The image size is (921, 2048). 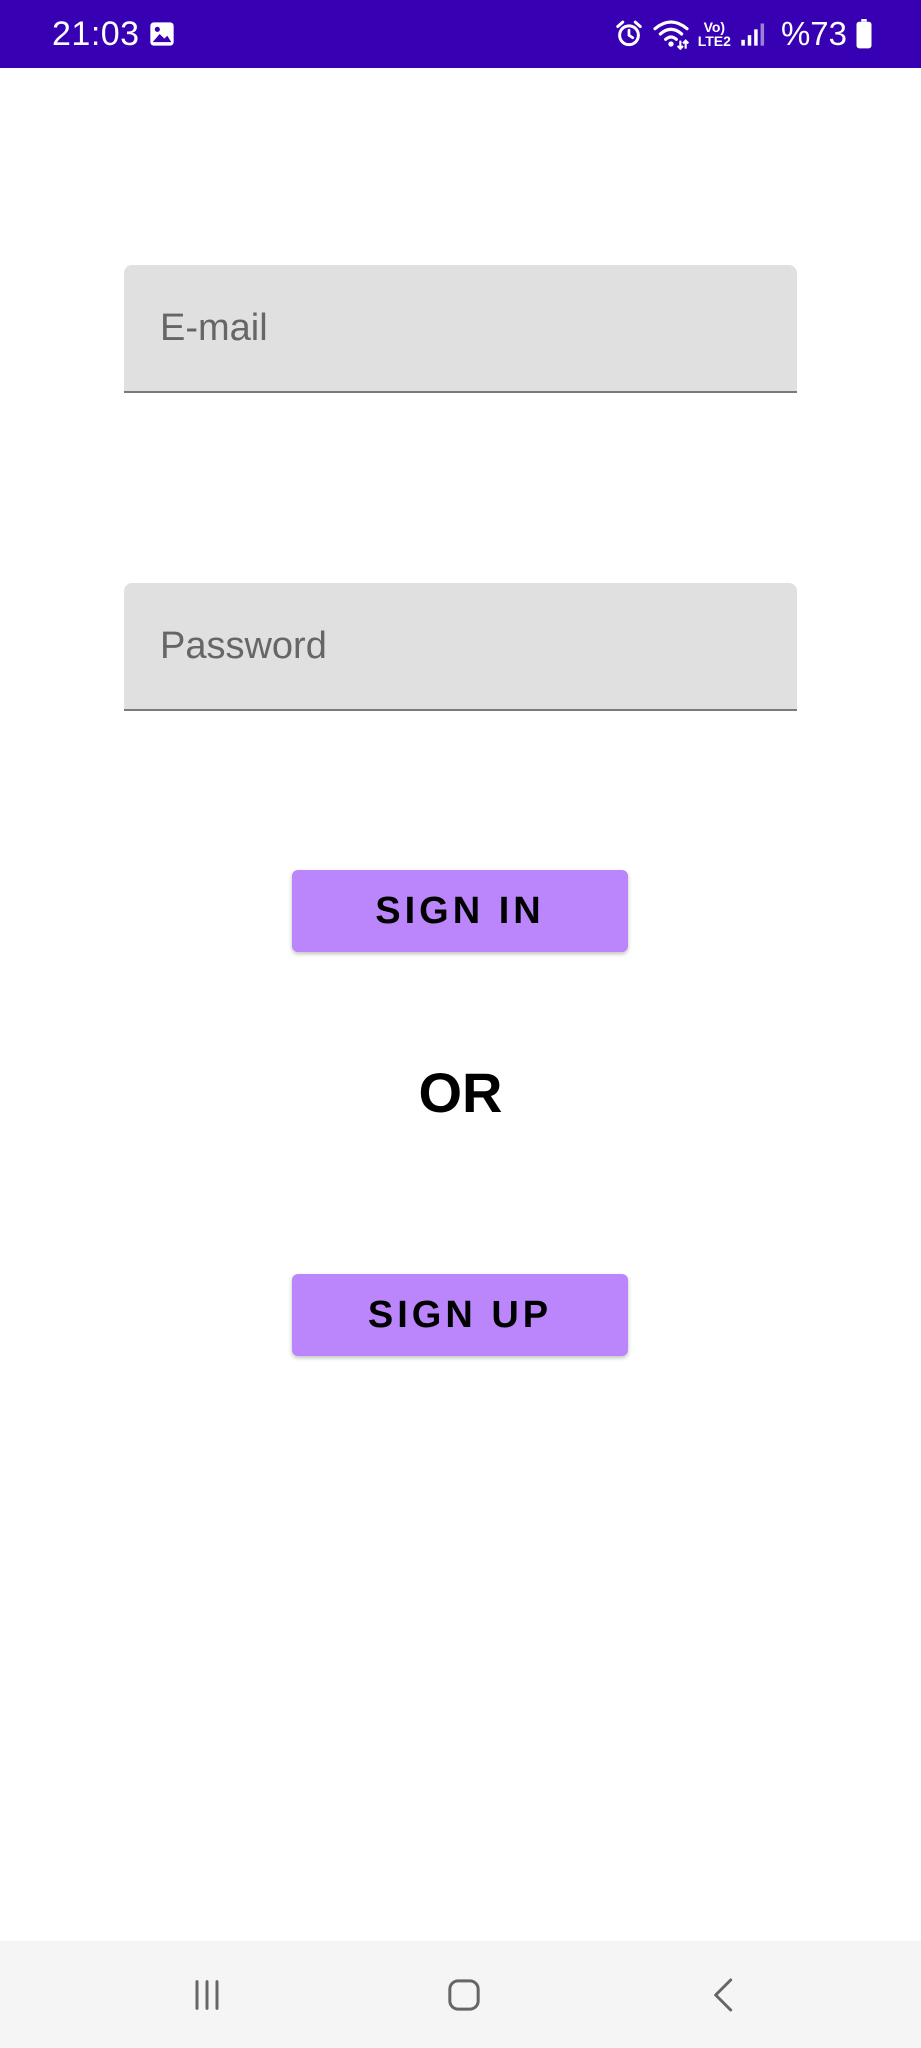 What do you see at coordinates (813, 33) in the screenshot?
I see `battery-percentage: %73` at bounding box center [813, 33].